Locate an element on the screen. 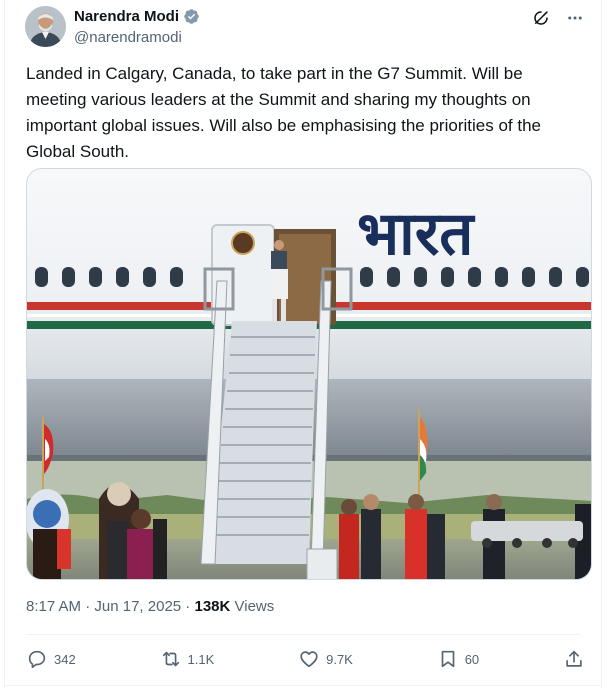  tweet-meta: 8:17 AM · Jun 17, 2025 · 138K Views is located at coordinates (150, 606).